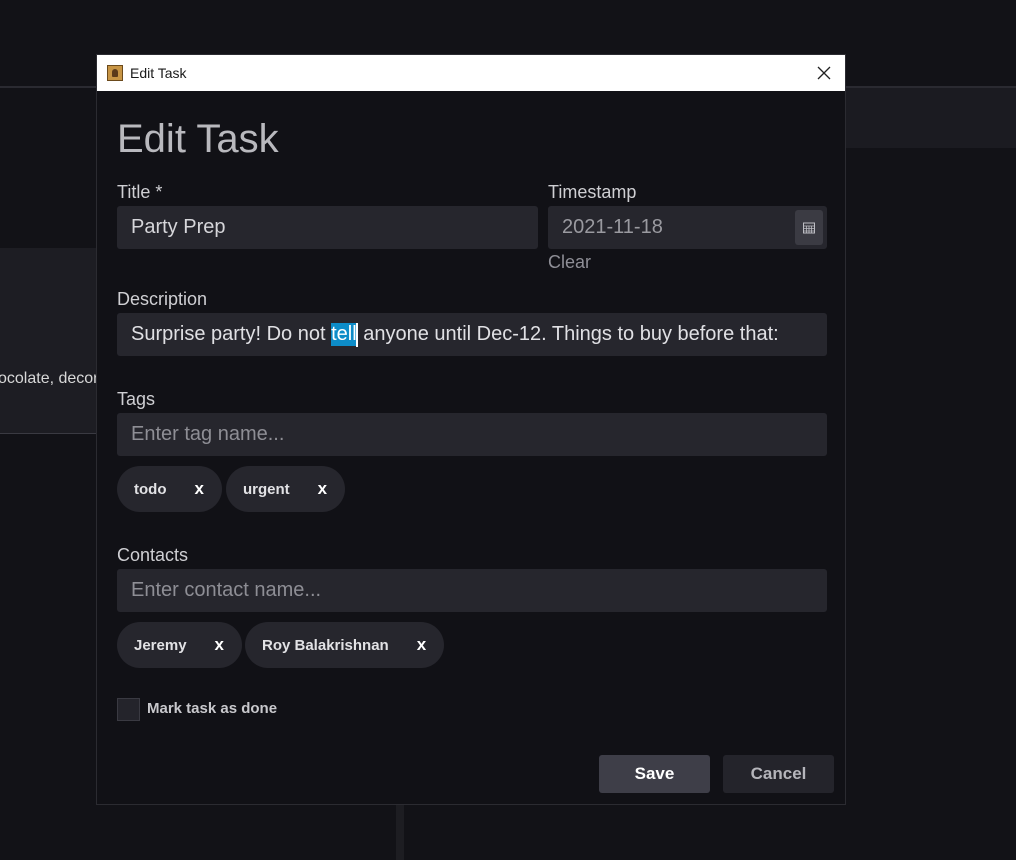 Image resolution: width=1016 pixels, height=860 pixels. I want to click on contact-chip-label: Roy Balakrishnan, so click(325, 645).